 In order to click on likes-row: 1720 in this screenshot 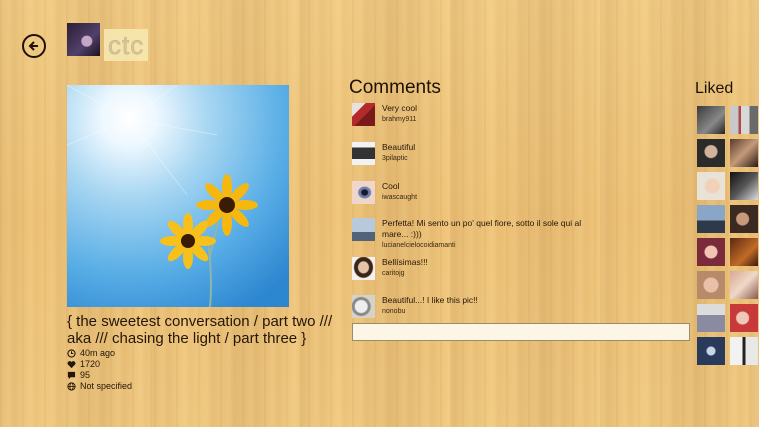, I will do `click(83, 364)`.